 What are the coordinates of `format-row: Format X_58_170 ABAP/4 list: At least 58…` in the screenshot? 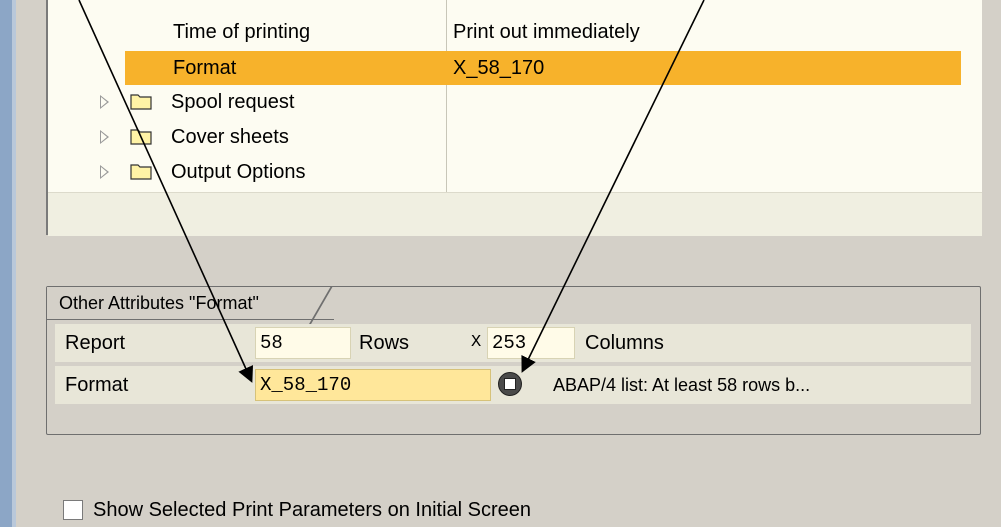 It's located at (513, 385).